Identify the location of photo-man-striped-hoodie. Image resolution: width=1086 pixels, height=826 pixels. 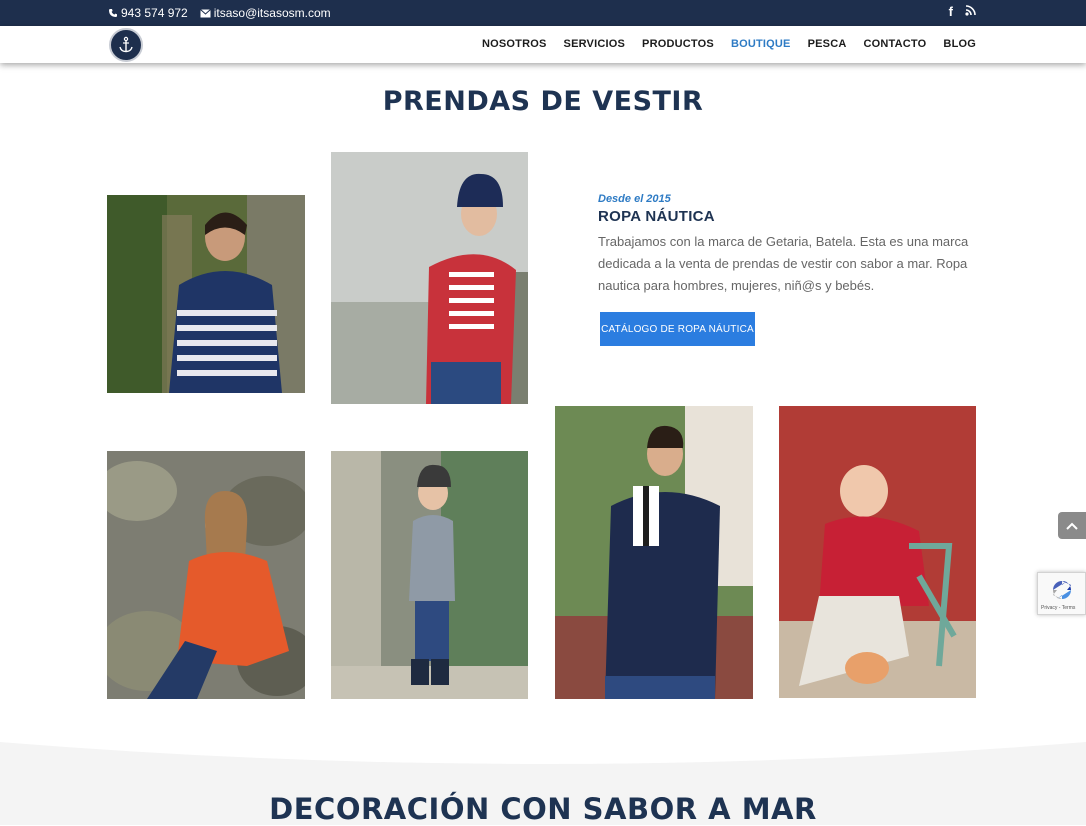
(206, 294).